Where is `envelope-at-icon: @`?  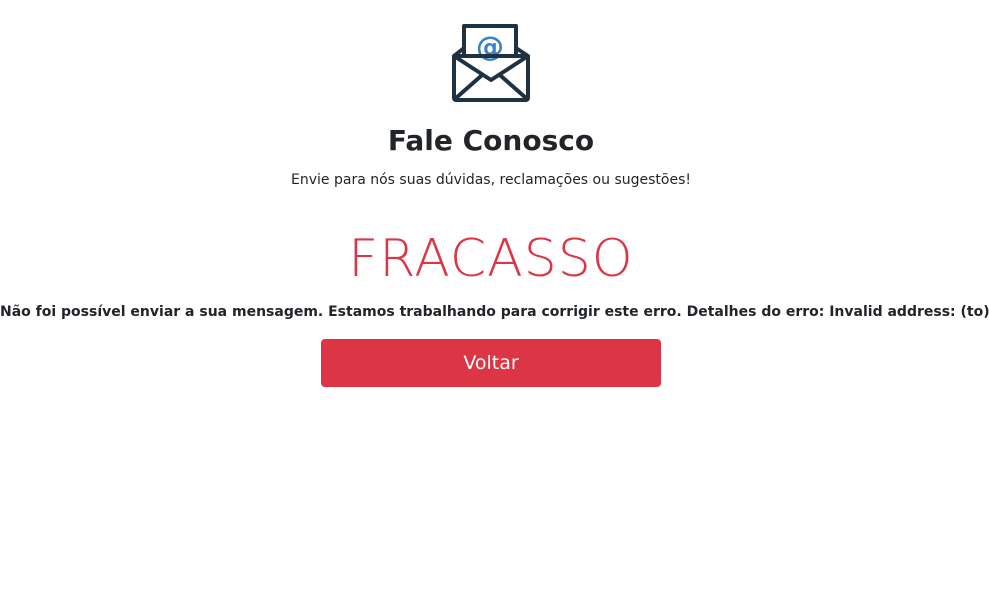
envelope-at-icon: @ is located at coordinates (491, 63).